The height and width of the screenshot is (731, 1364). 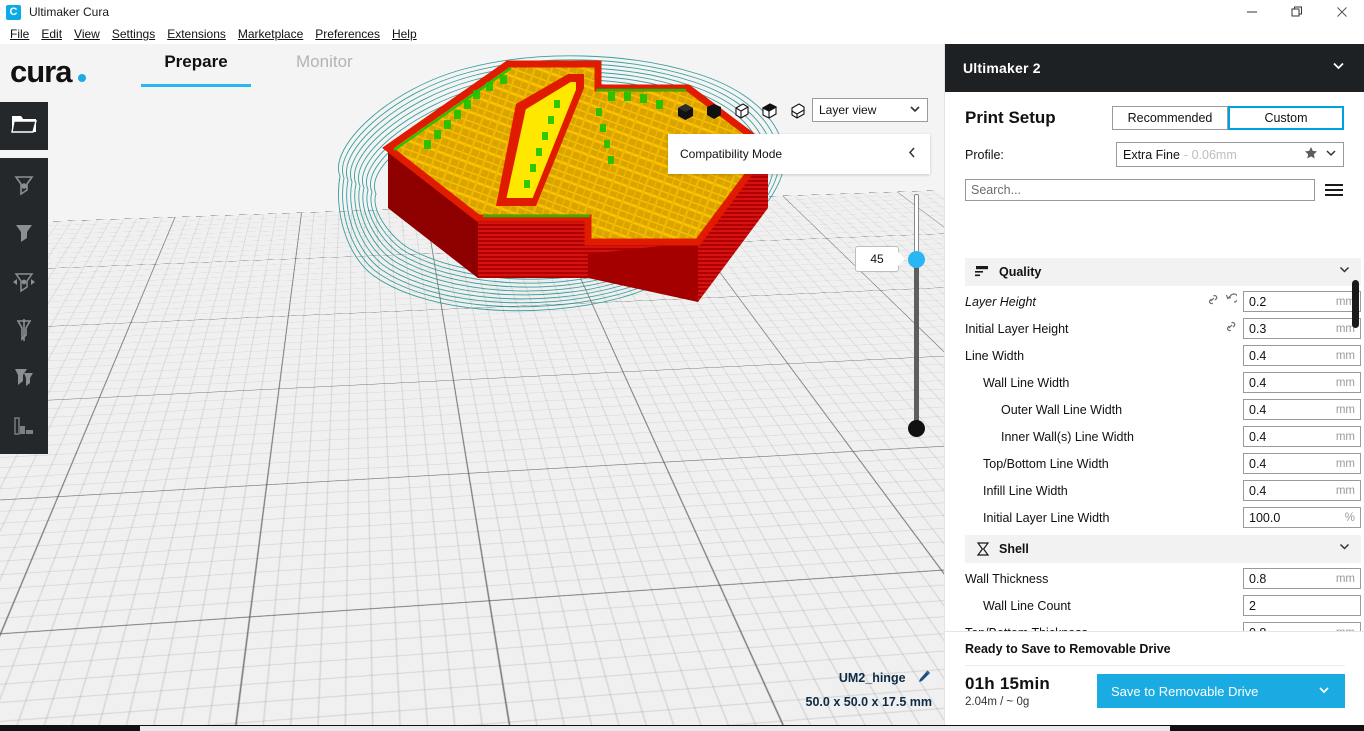 I want to click on menu-item-extensions: Extensions, so click(x=196, y=34).